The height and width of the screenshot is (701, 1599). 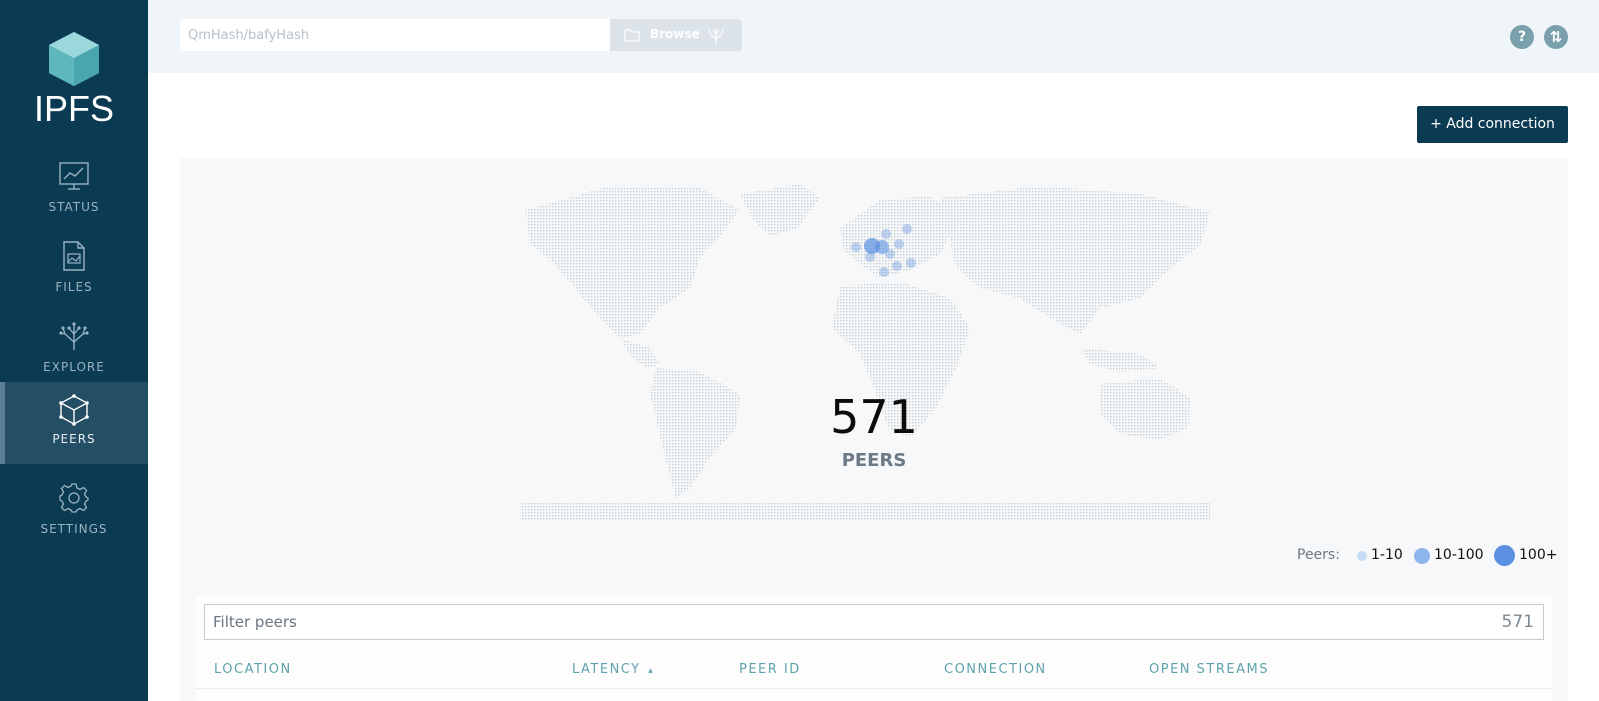 I want to click on logo-text: IPFS, so click(x=73, y=108).